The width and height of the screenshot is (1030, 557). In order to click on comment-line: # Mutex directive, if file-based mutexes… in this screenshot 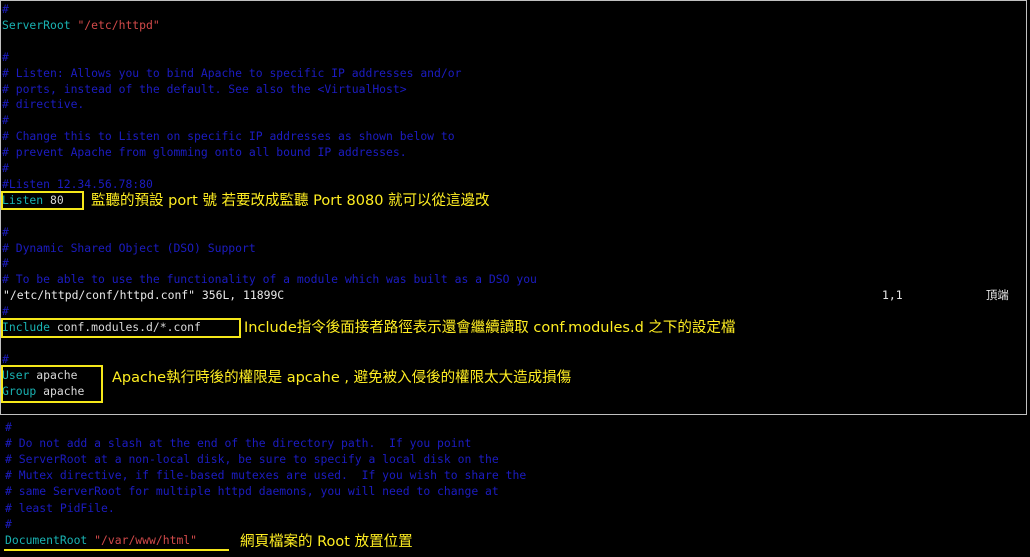, I will do `click(266, 475)`.